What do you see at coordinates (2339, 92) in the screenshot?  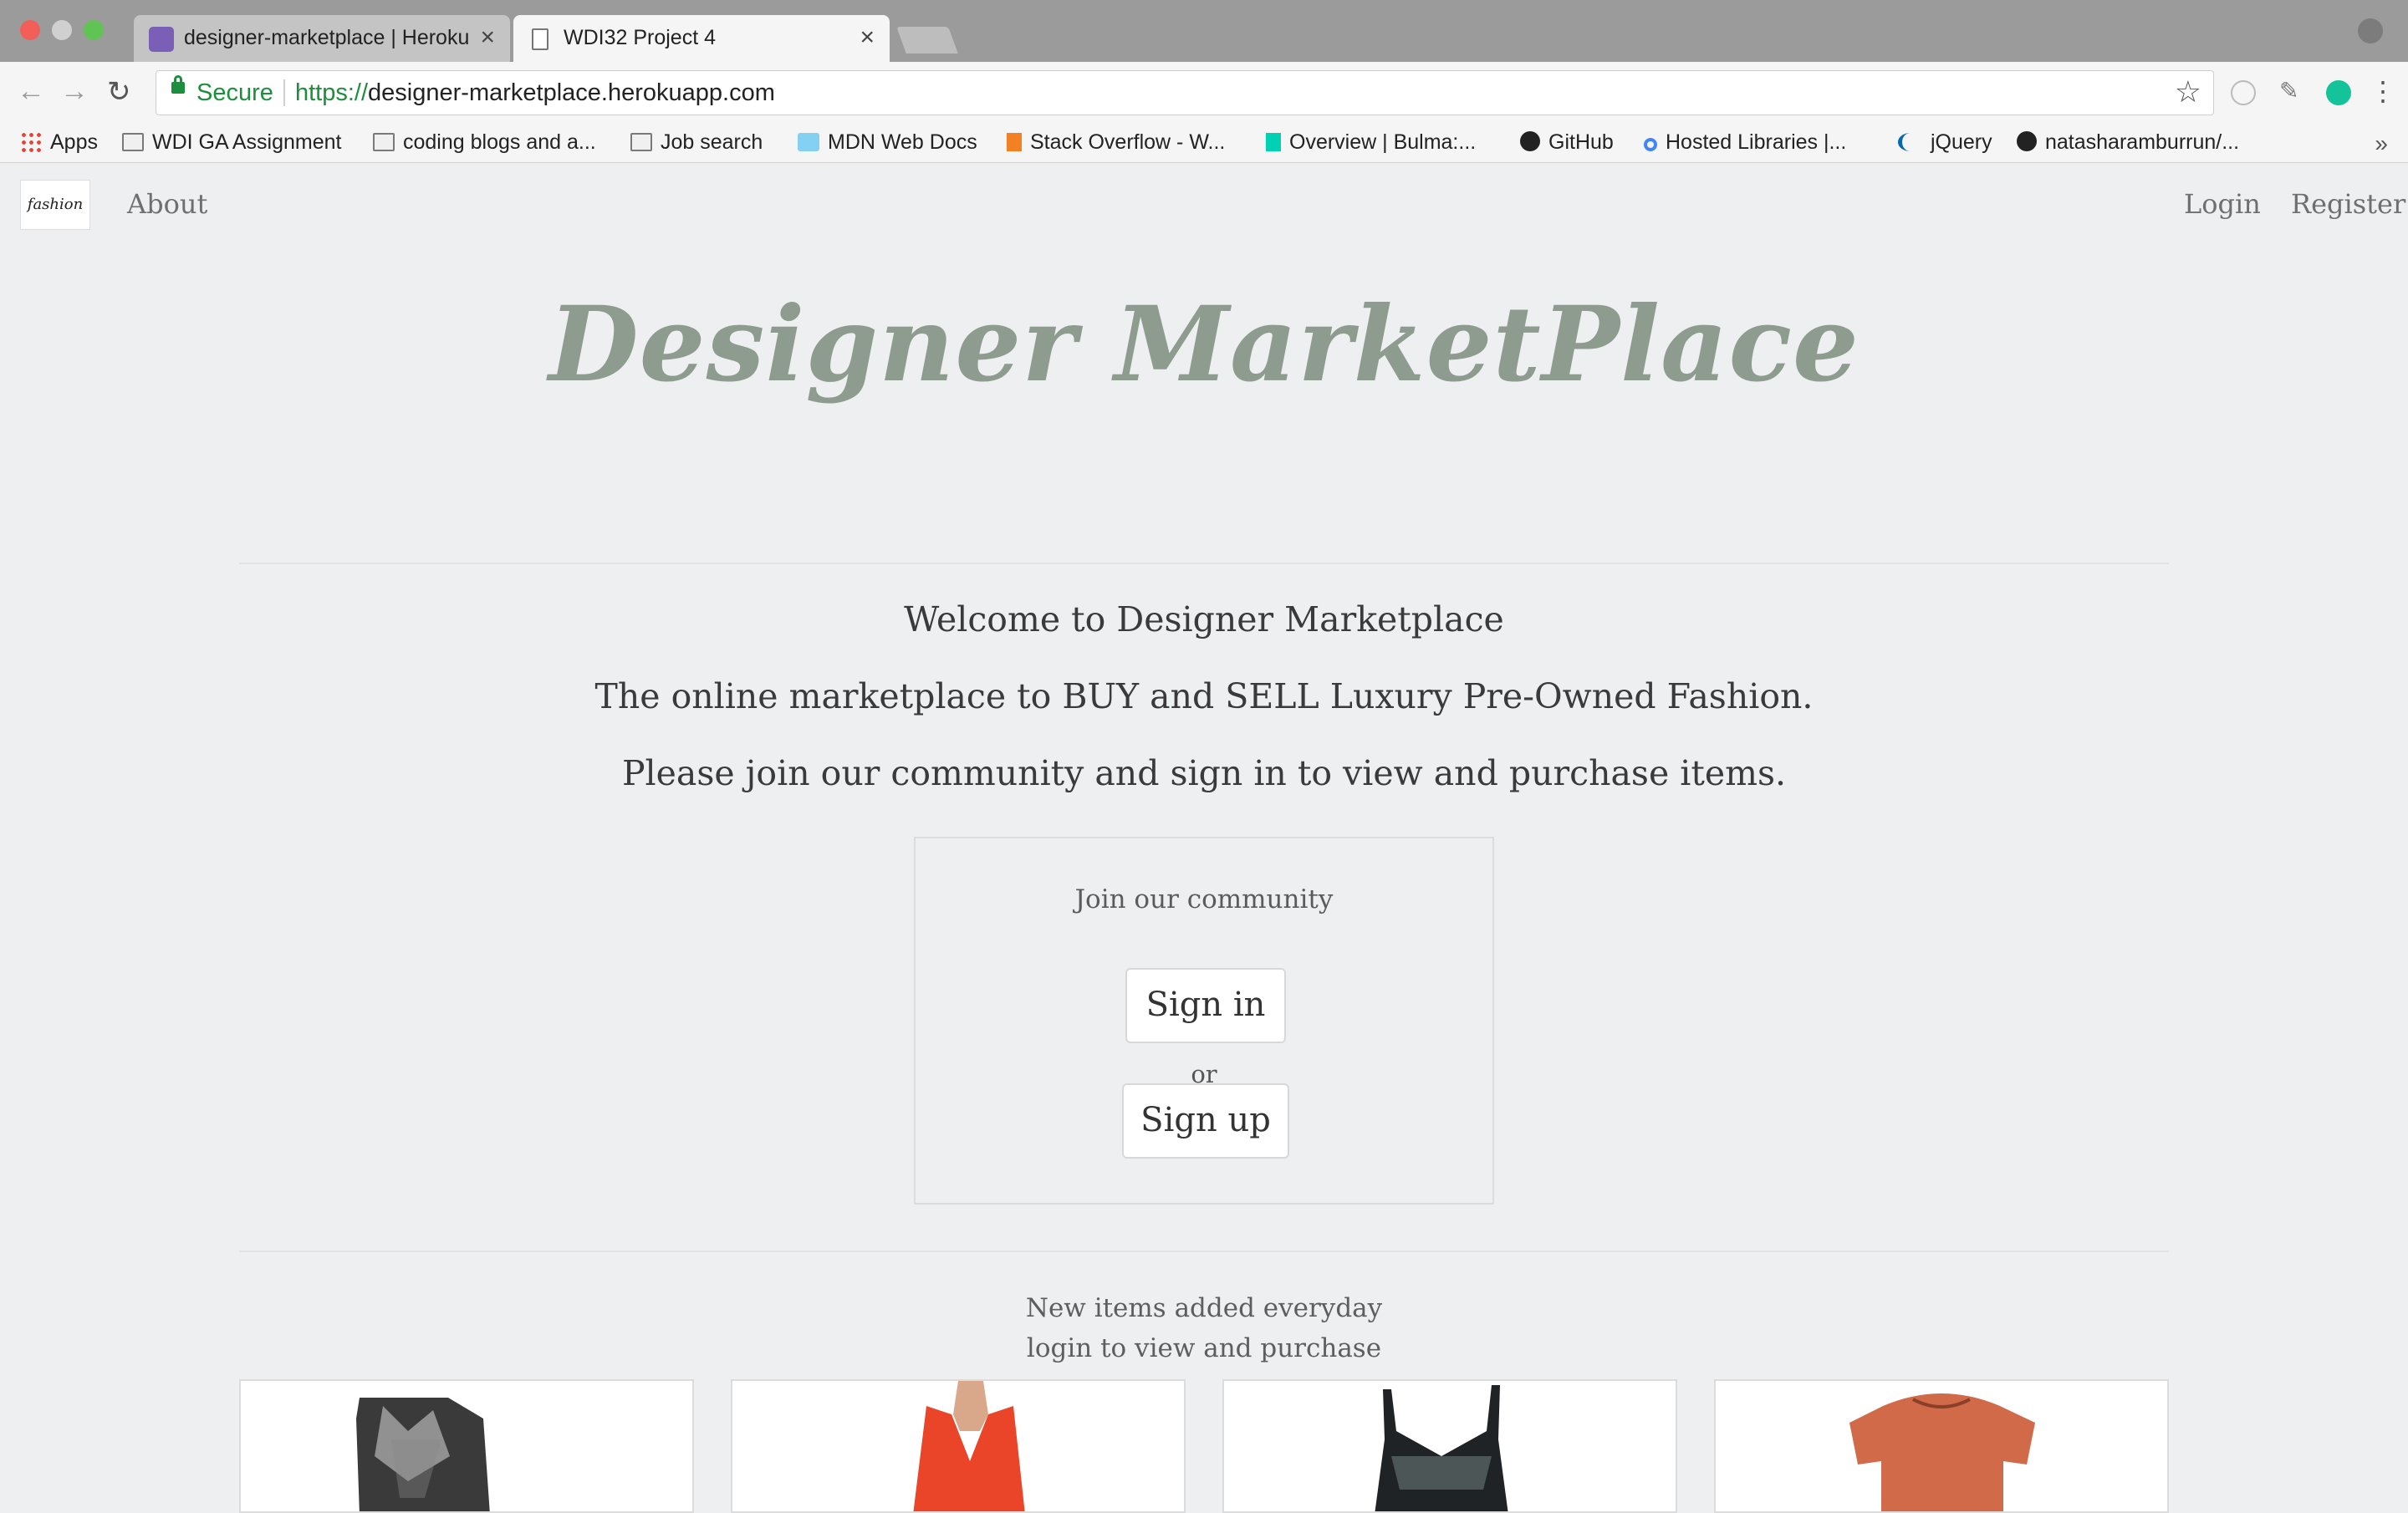 I see `grammarly-icon` at bounding box center [2339, 92].